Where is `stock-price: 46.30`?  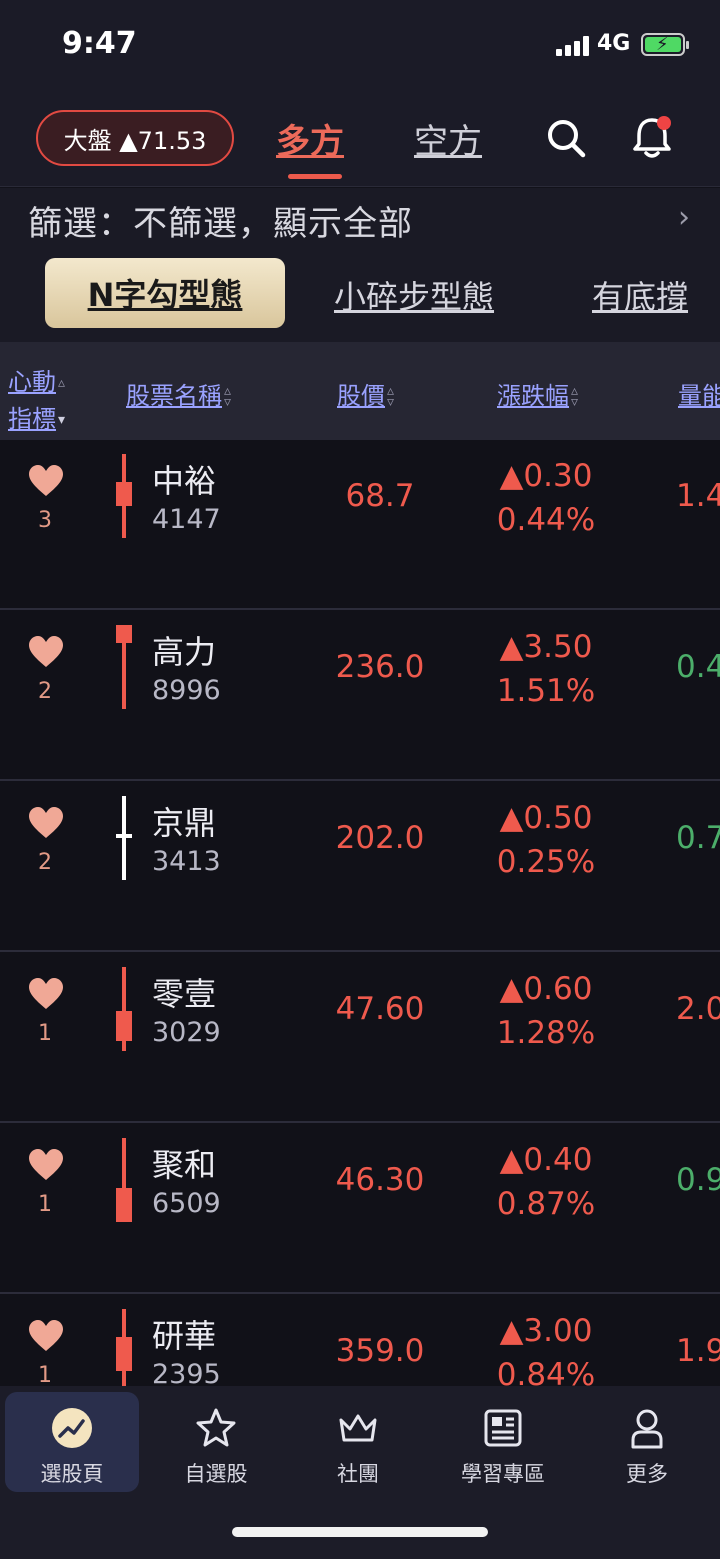 stock-price: 46.30 is located at coordinates (380, 1180).